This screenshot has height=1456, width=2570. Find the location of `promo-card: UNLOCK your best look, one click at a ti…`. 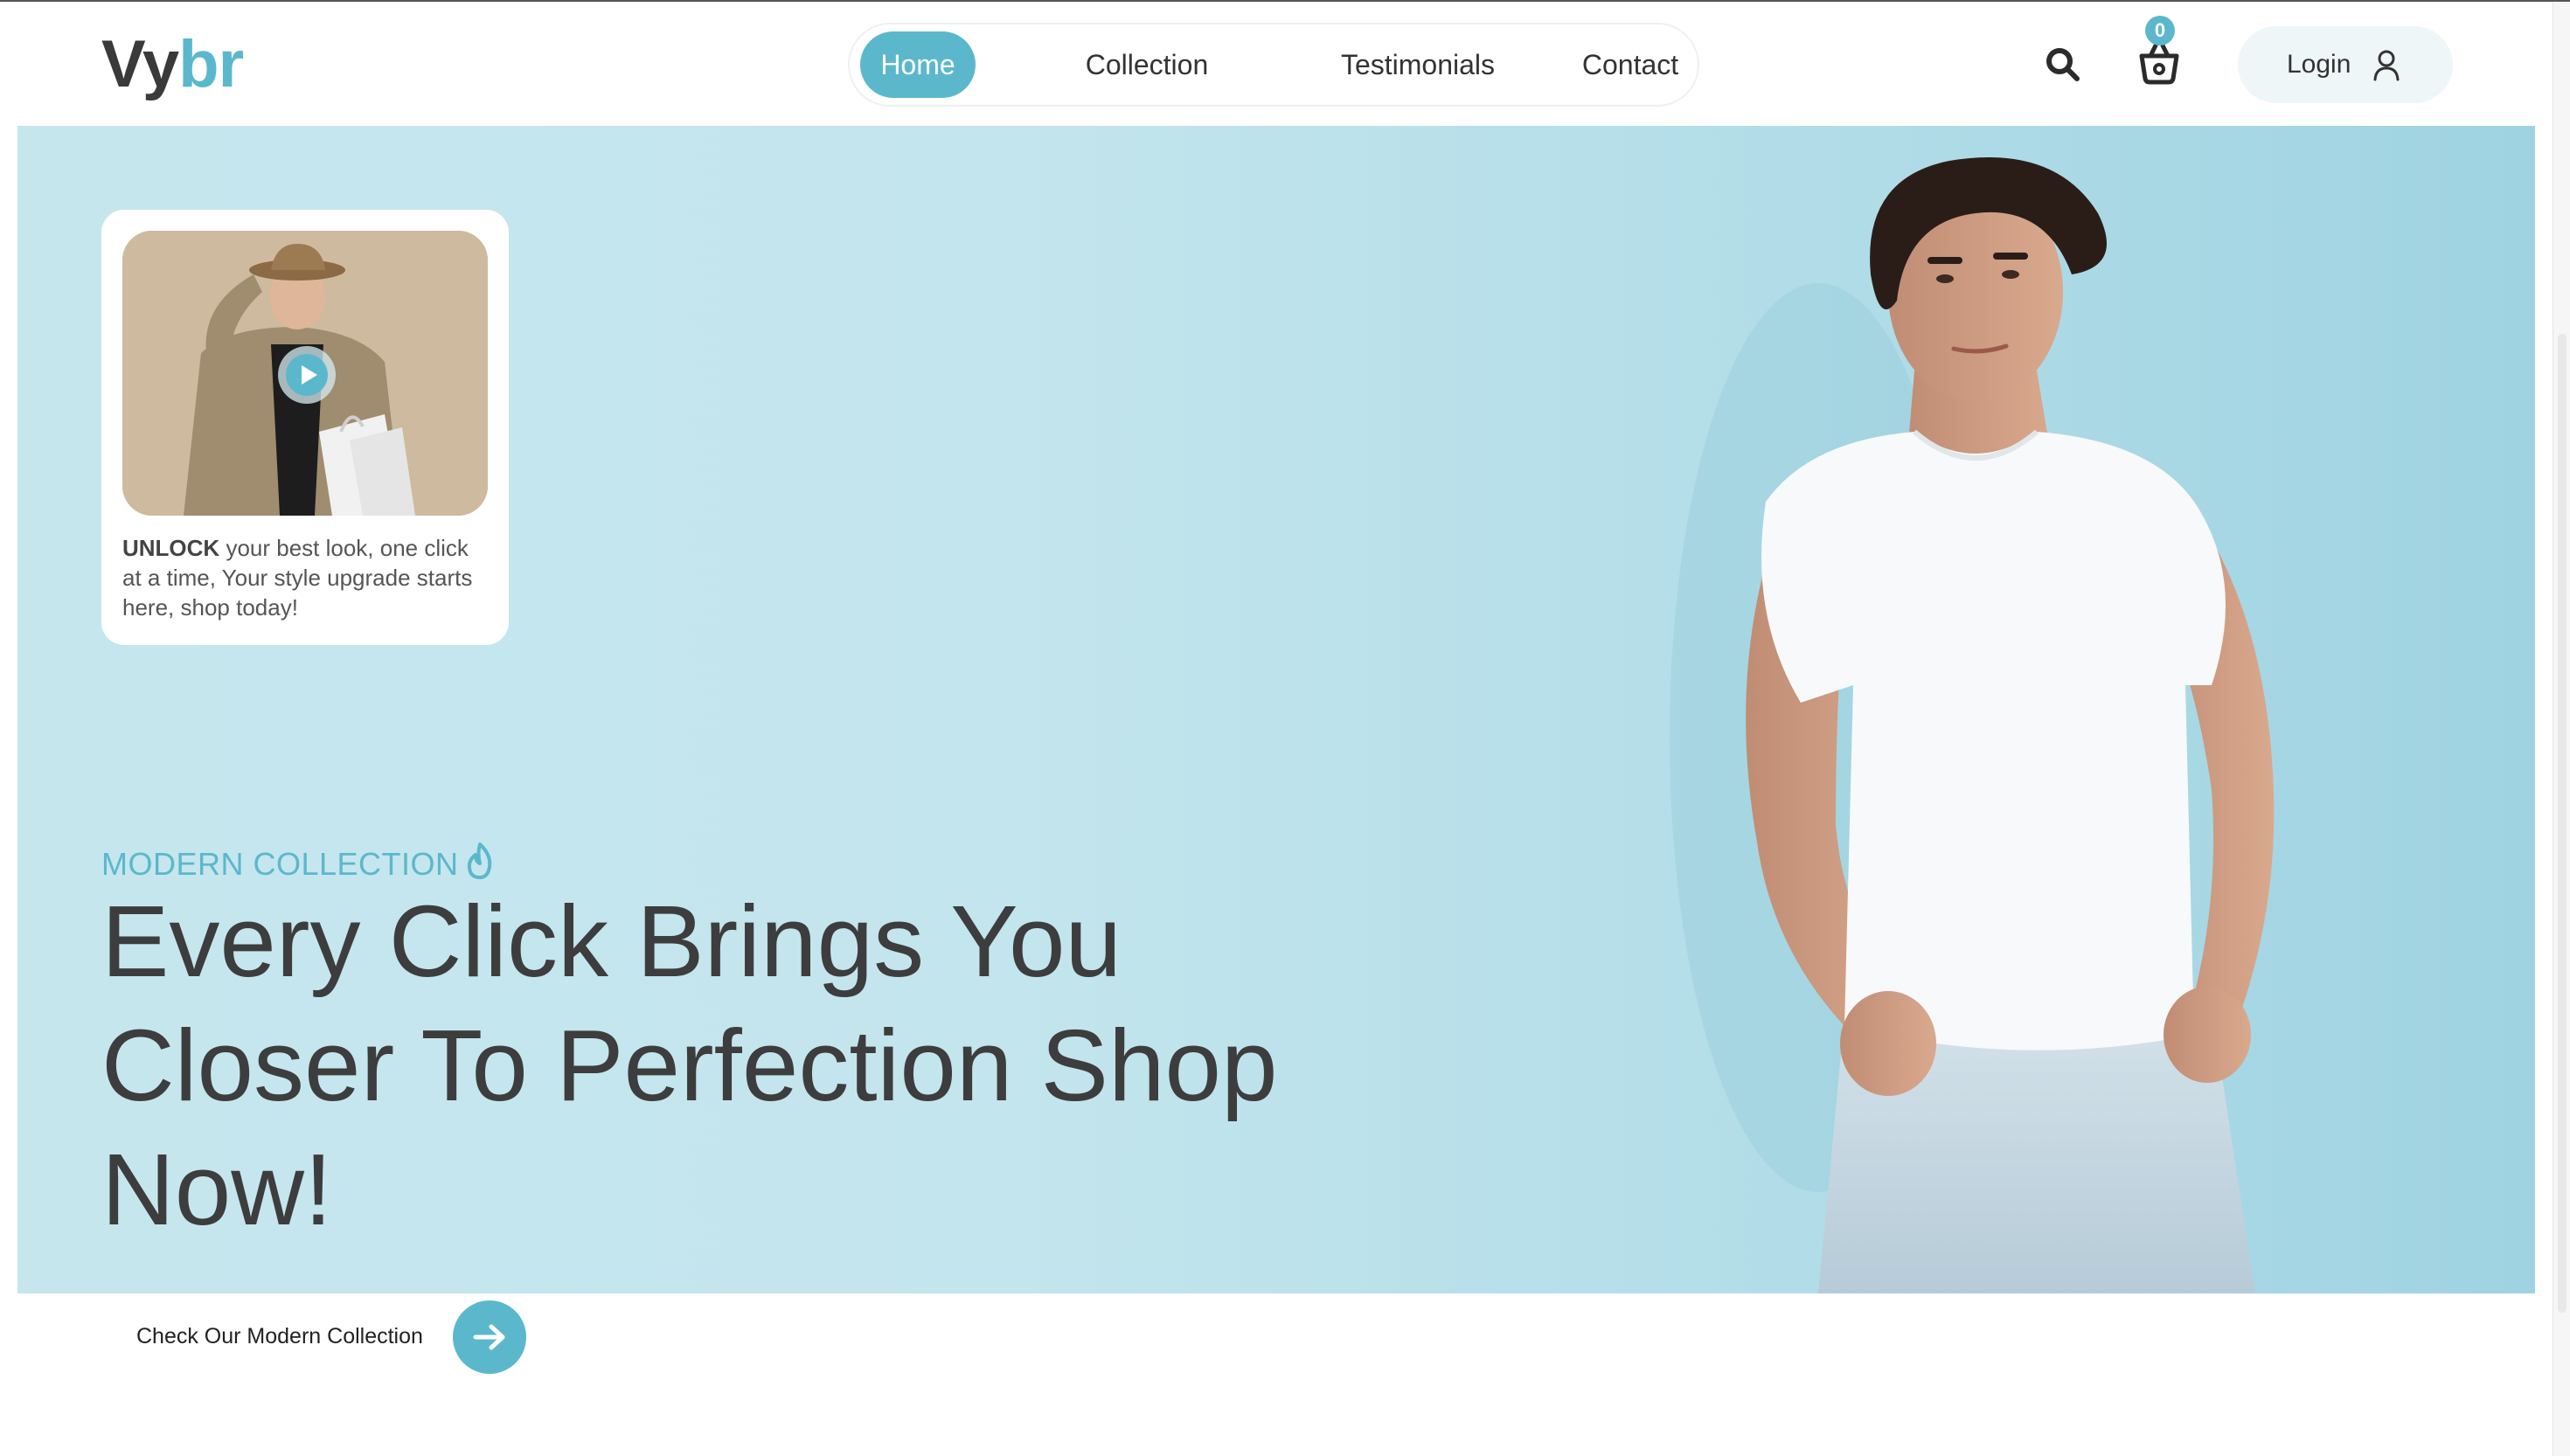

promo-card: UNLOCK your best look, one click at a ti… is located at coordinates (305, 427).